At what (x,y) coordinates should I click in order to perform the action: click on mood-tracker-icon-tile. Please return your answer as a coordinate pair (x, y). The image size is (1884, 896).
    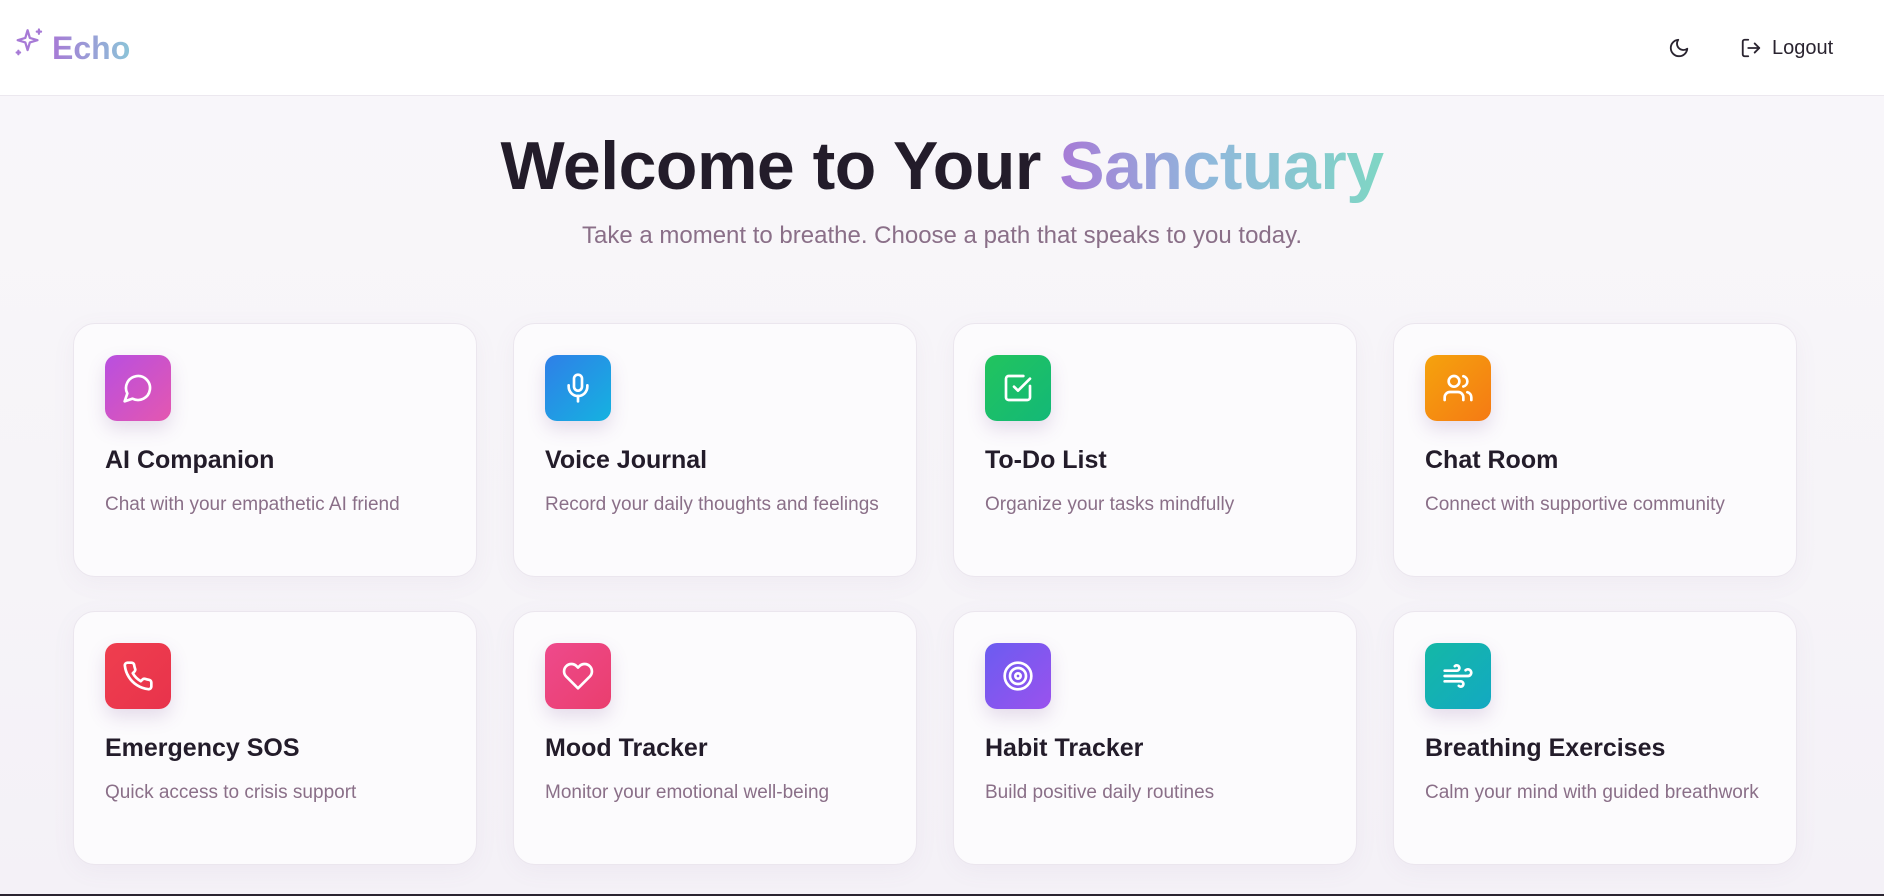
    Looking at the image, I should click on (578, 676).